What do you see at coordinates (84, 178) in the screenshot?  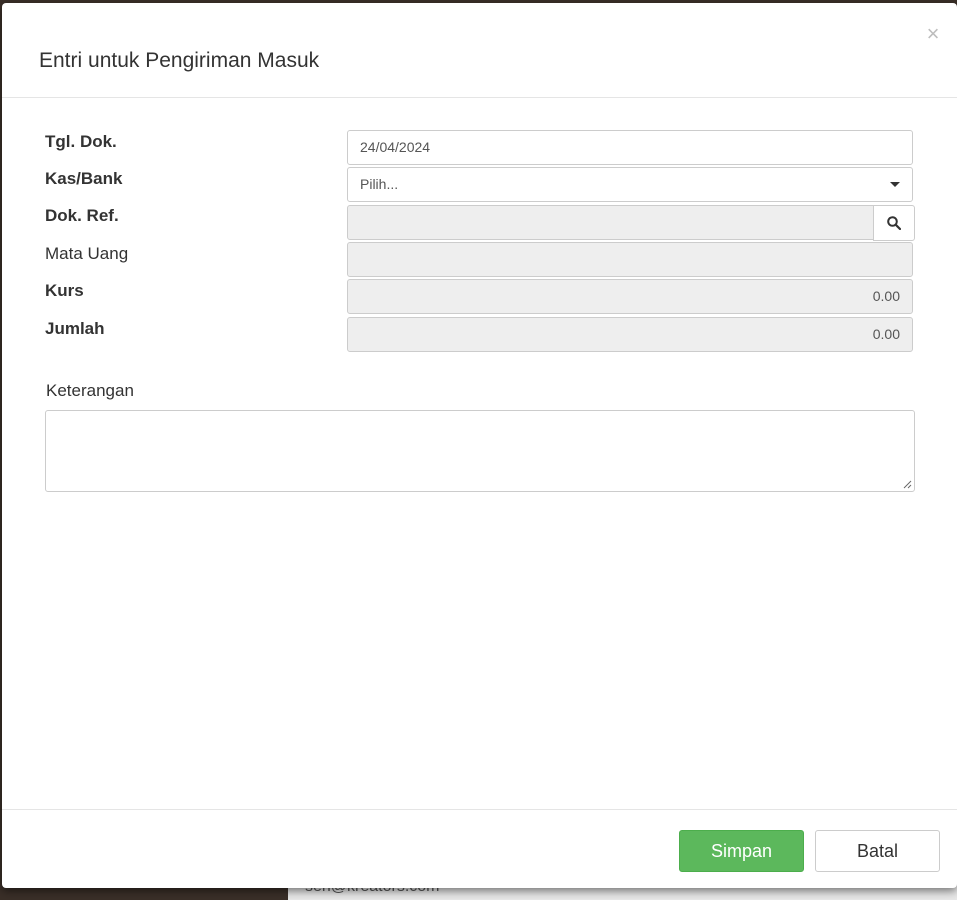 I see `kas-bank-label: Kas/Bank` at bounding box center [84, 178].